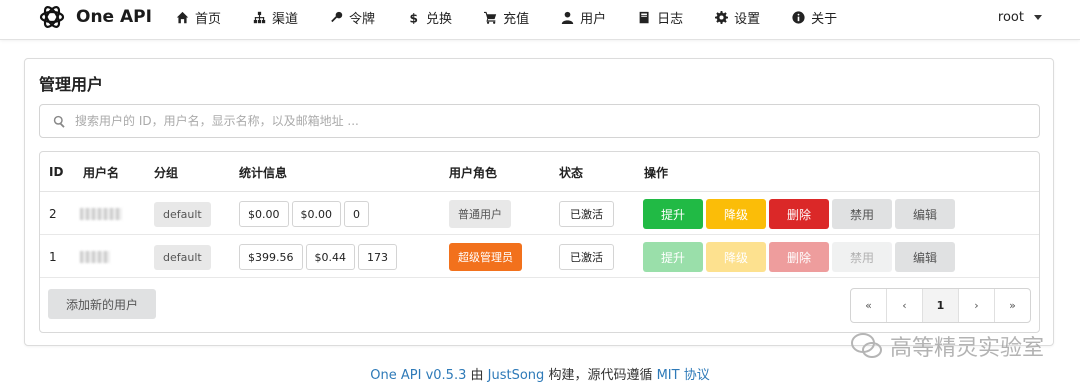 This screenshot has width=1080, height=392. I want to click on stat-requests: 0, so click(356, 214).